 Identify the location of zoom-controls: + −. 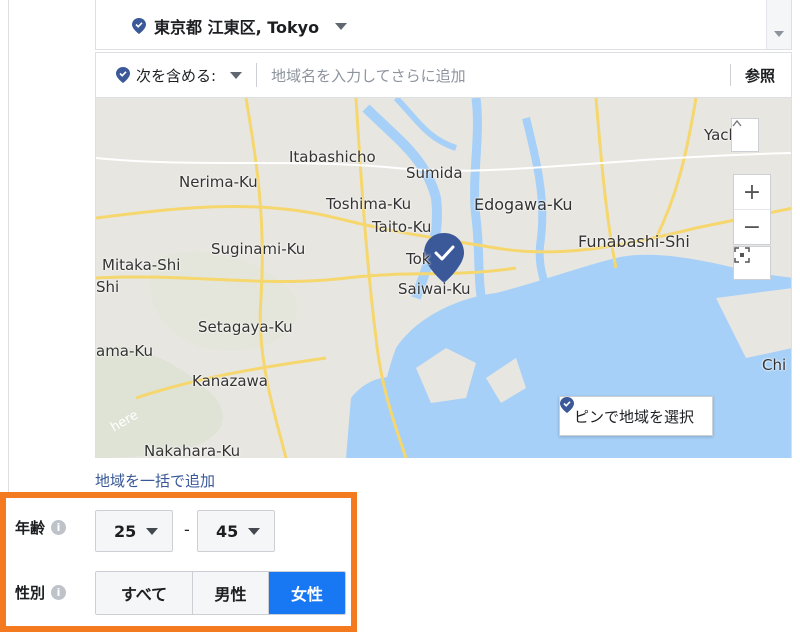
(752, 209).